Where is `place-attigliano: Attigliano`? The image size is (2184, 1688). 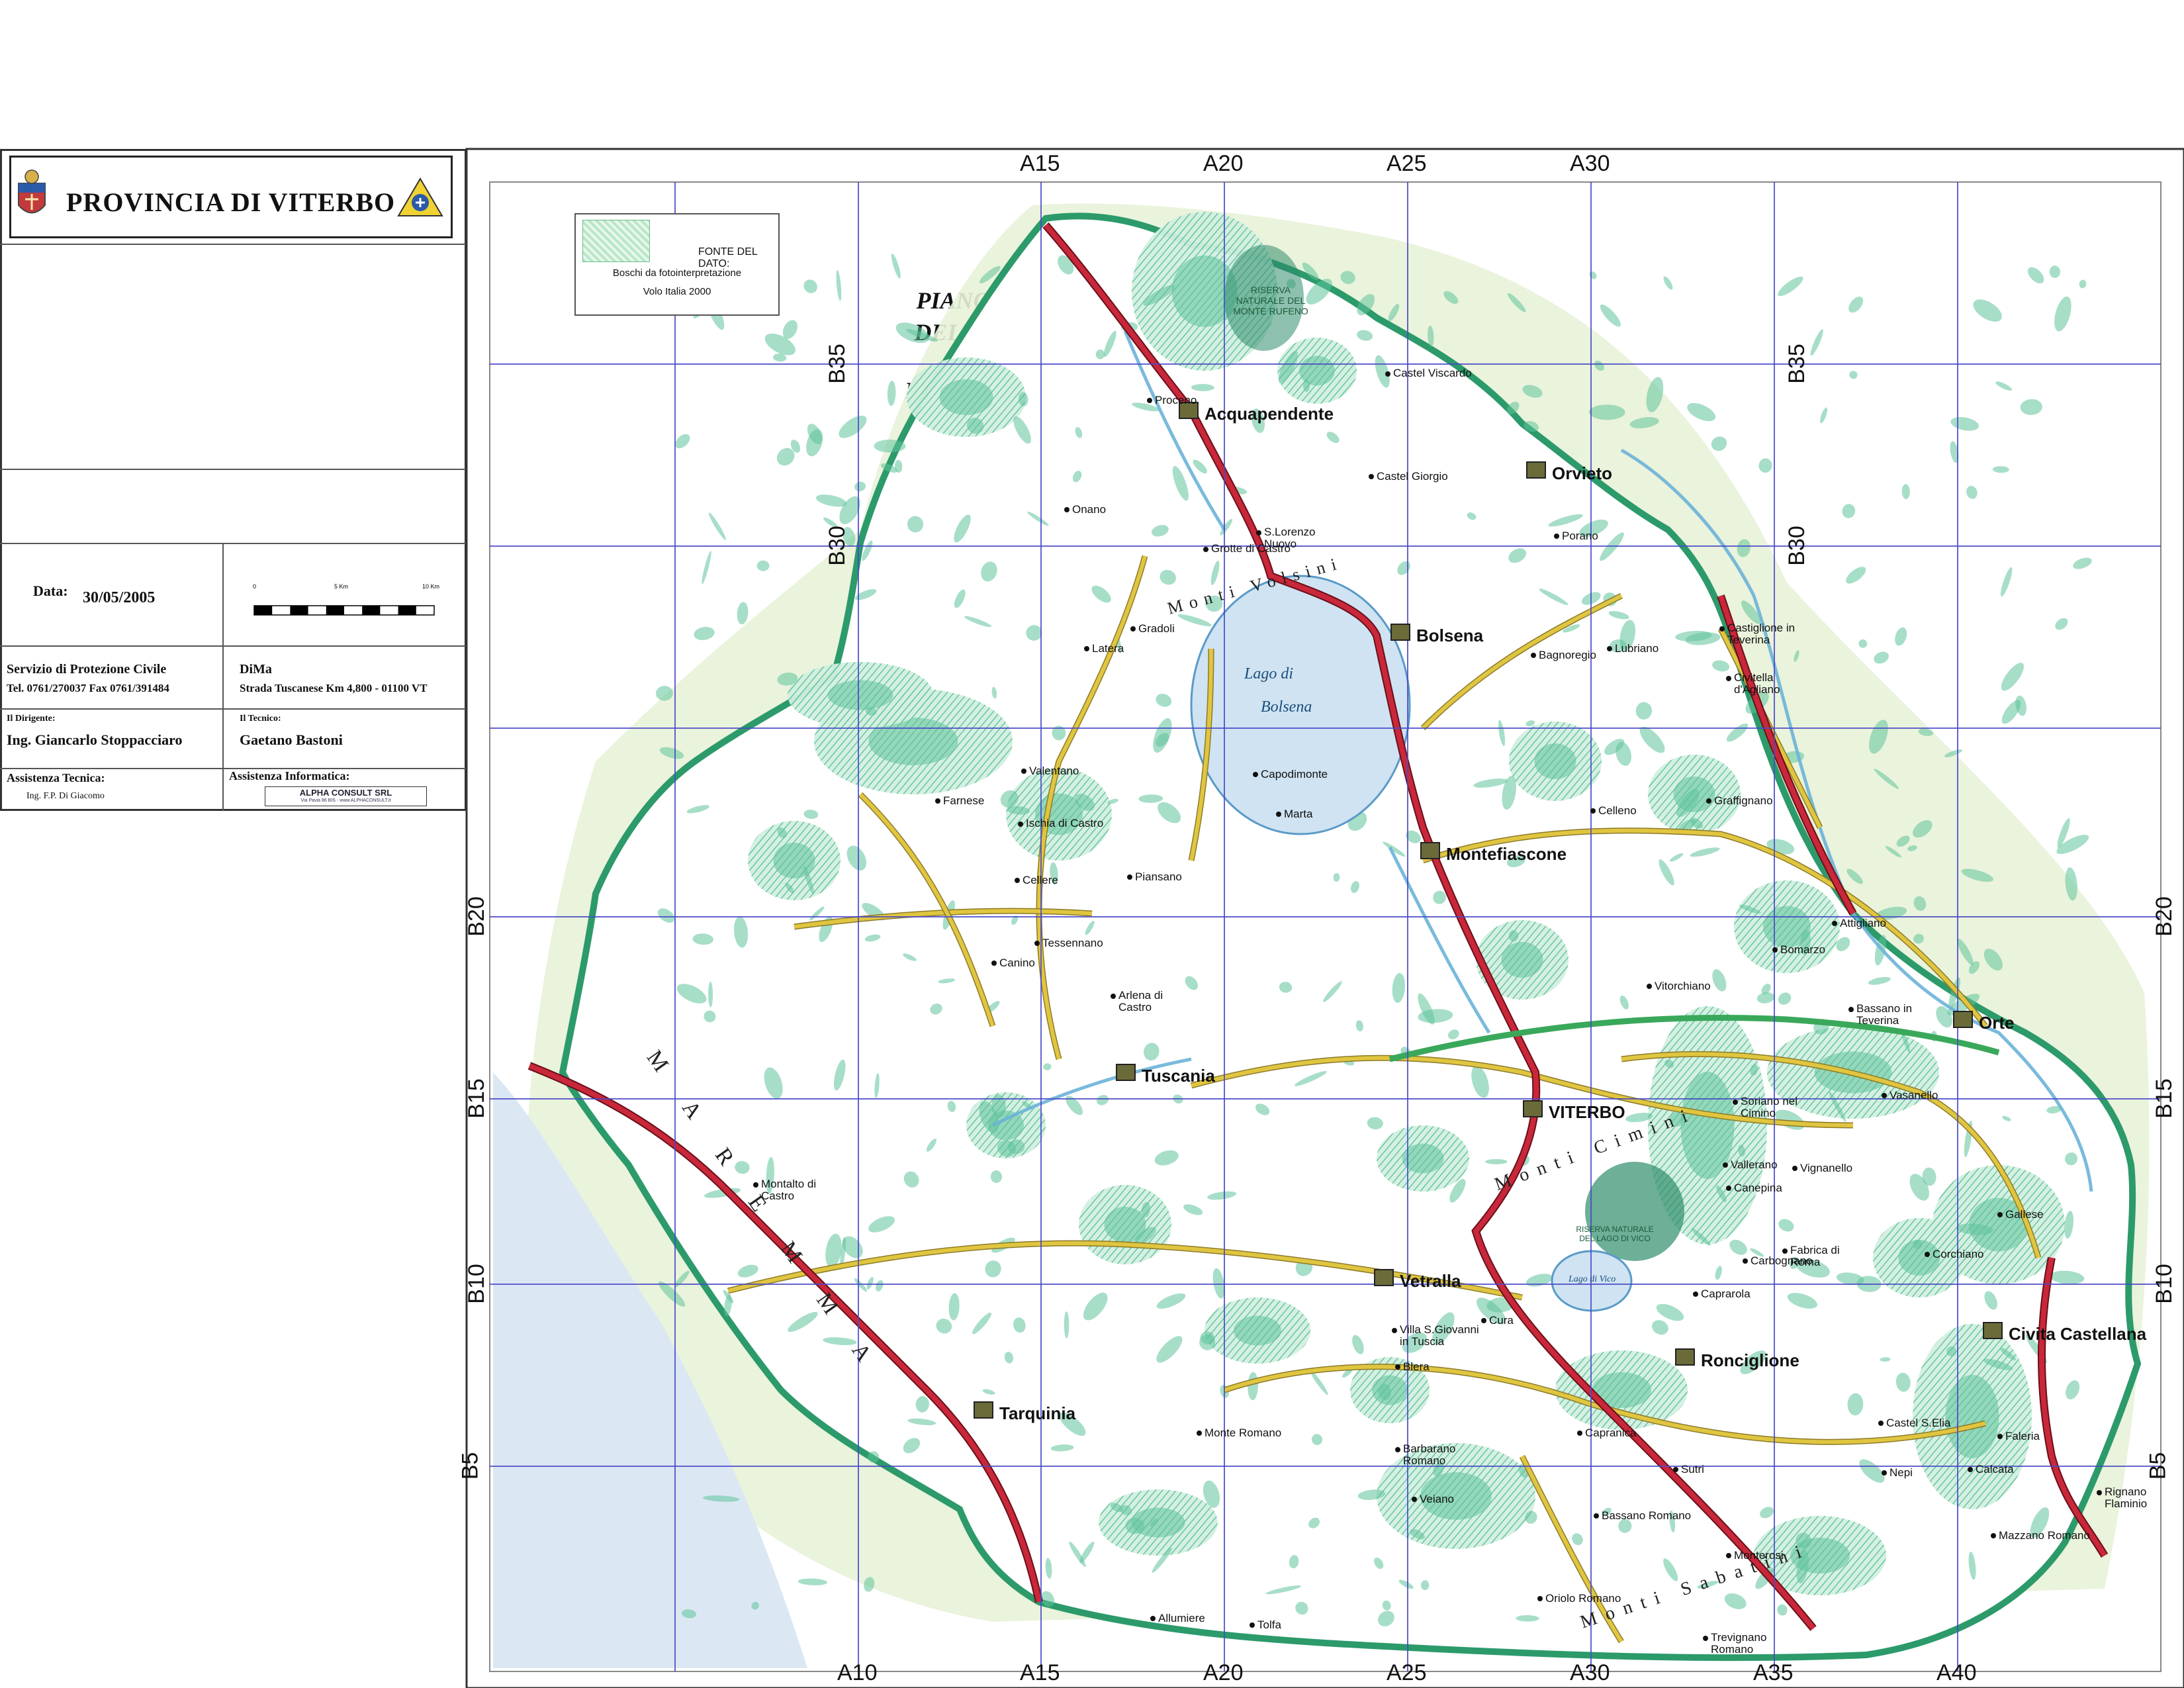 place-attigliano: Attigliano is located at coordinates (1863, 923).